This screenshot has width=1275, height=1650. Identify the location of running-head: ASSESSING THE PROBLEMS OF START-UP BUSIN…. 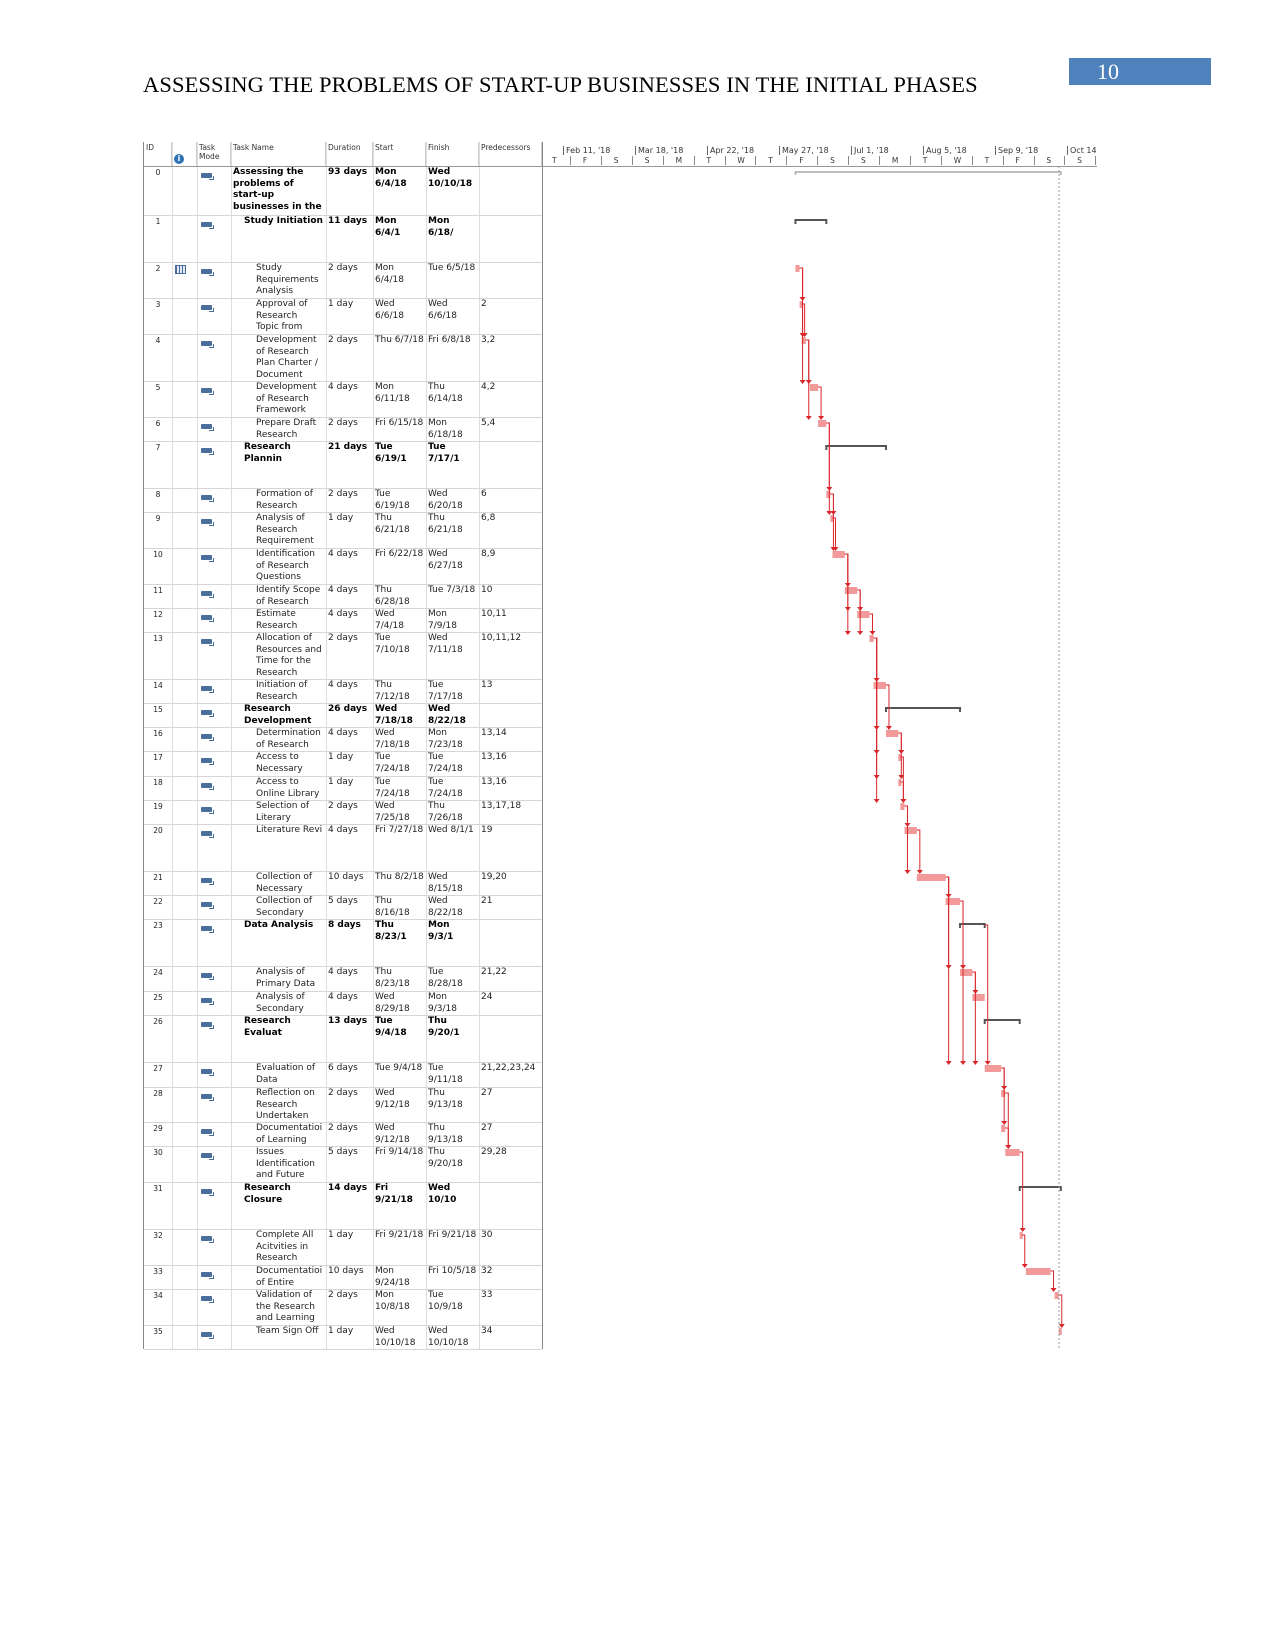
(560, 84).